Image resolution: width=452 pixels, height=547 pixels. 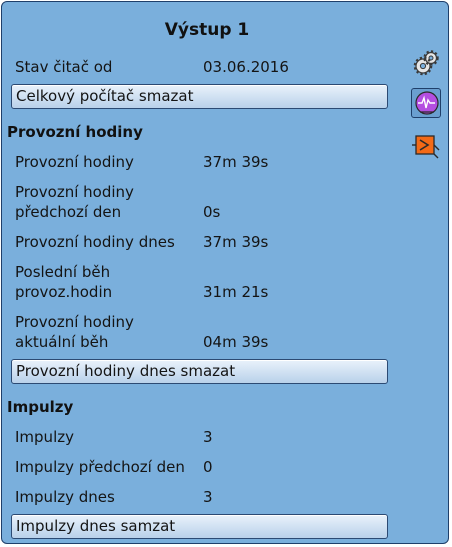 What do you see at coordinates (64, 67) in the screenshot?
I see `counter-since-label: Stav čitač od` at bounding box center [64, 67].